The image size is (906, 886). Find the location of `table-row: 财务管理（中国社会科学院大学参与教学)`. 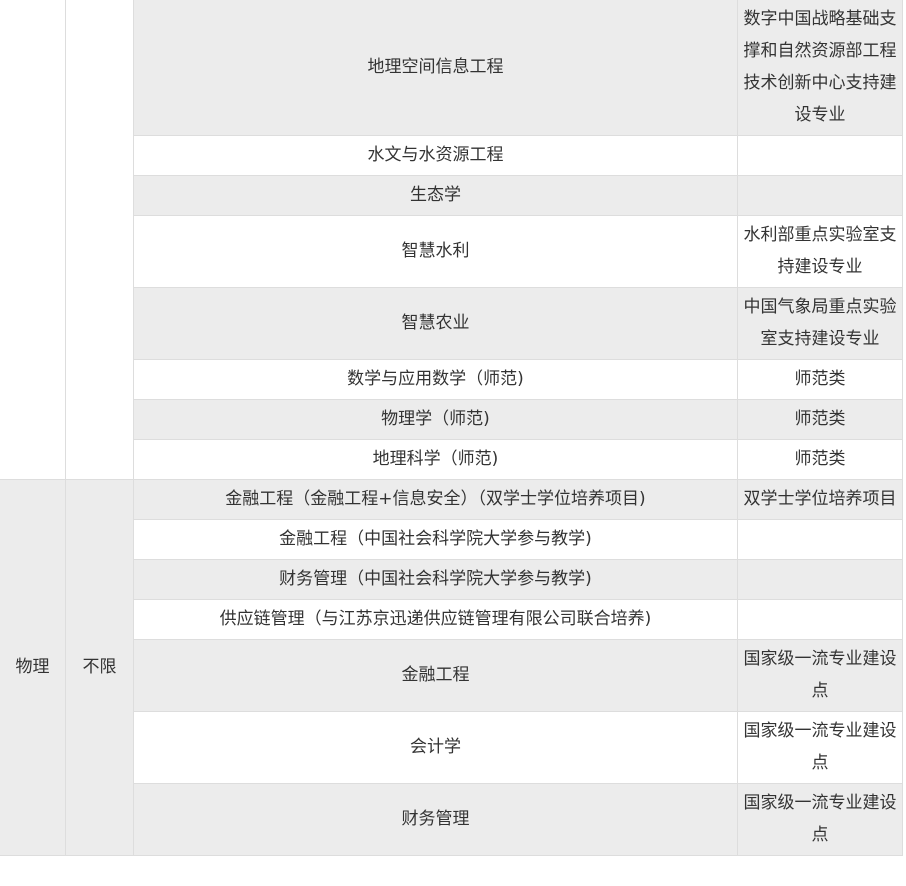

table-row: 财务管理（中国社会科学院大学参与教学) is located at coordinates (451, 579).